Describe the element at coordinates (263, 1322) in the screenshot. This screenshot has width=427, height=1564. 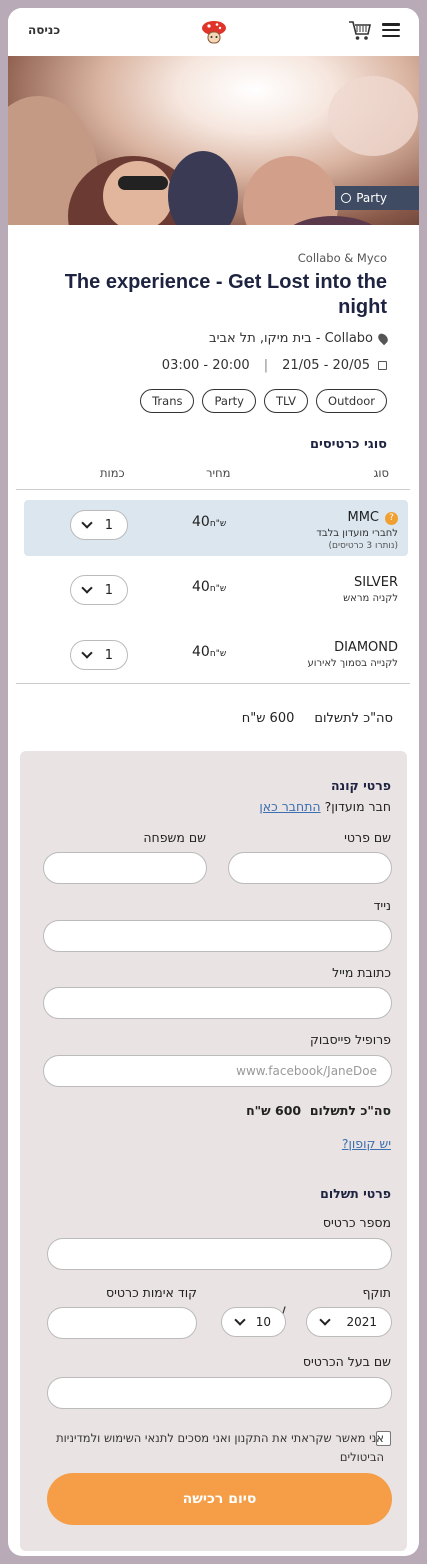
I see `expiry-month-value: 10` at that location.